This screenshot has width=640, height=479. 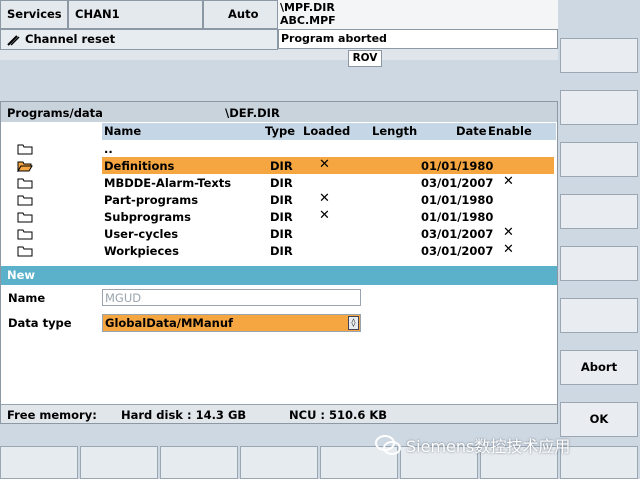 What do you see at coordinates (338, 415) in the screenshot?
I see `ncu-free: NCU : 510.6 KB` at bounding box center [338, 415].